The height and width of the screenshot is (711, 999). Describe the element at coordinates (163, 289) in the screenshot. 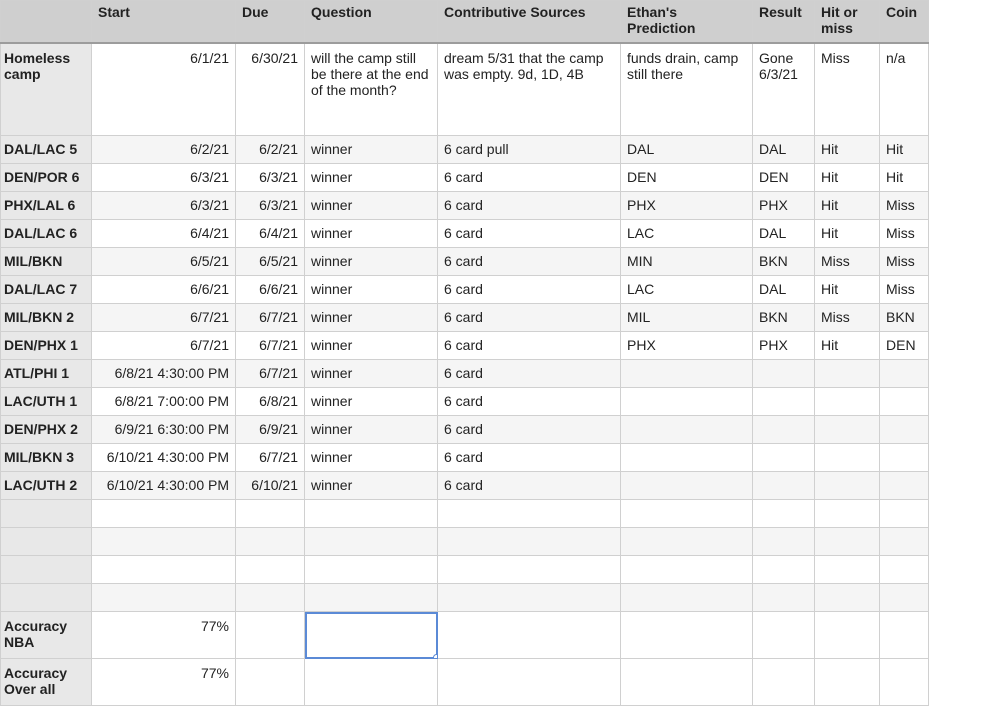

I see `start-cell: 6/6/21` at that location.